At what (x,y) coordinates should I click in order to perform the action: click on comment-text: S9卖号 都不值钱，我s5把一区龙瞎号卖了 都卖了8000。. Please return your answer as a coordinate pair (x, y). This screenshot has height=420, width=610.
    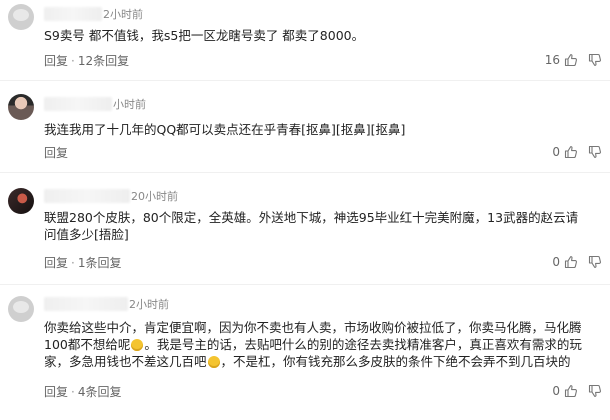
    Looking at the image, I should click on (204, 35).